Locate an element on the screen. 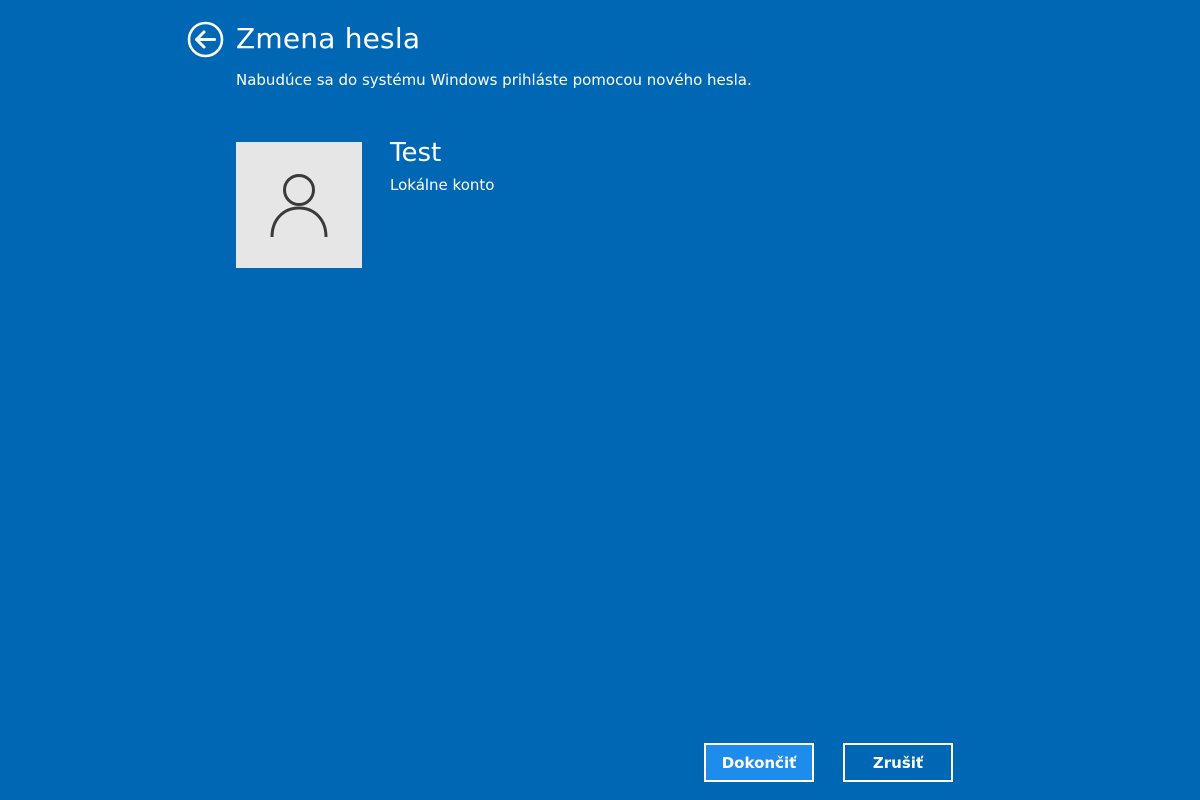  account-type: Lokálne konto is located at coordinates (442, 185).